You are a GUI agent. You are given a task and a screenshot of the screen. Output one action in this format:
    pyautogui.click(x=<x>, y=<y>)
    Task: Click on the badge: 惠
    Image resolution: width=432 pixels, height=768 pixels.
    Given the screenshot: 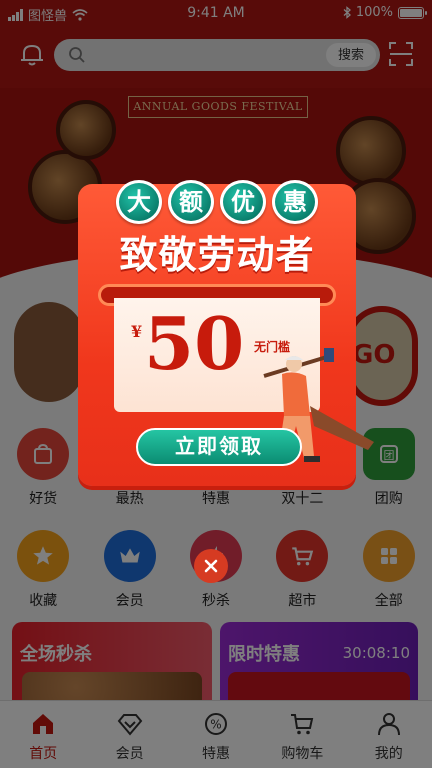 What is the action you would take?
    pyautogui.click(x=295, y=202)
    